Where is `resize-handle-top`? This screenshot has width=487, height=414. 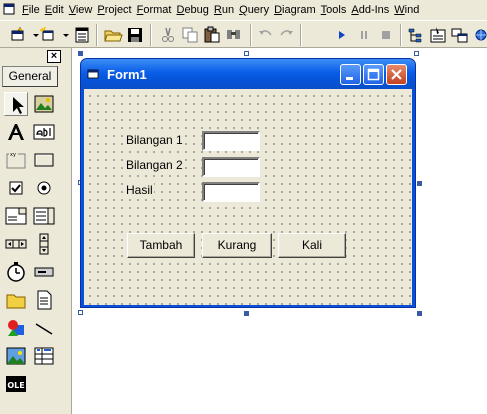 resize-handle-top is located at coordinates (246, 53).